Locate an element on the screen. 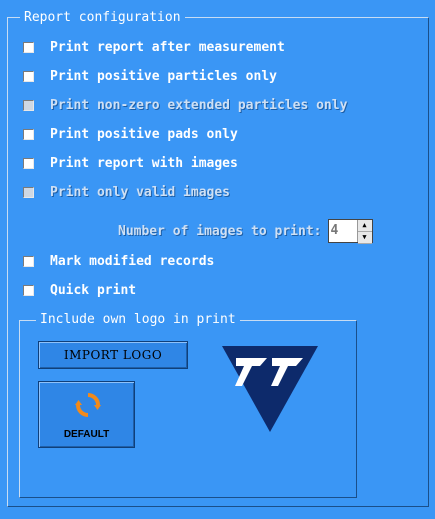 The image size is (435, 519). stepper-value: 4 is located at coordinates (343, 231).